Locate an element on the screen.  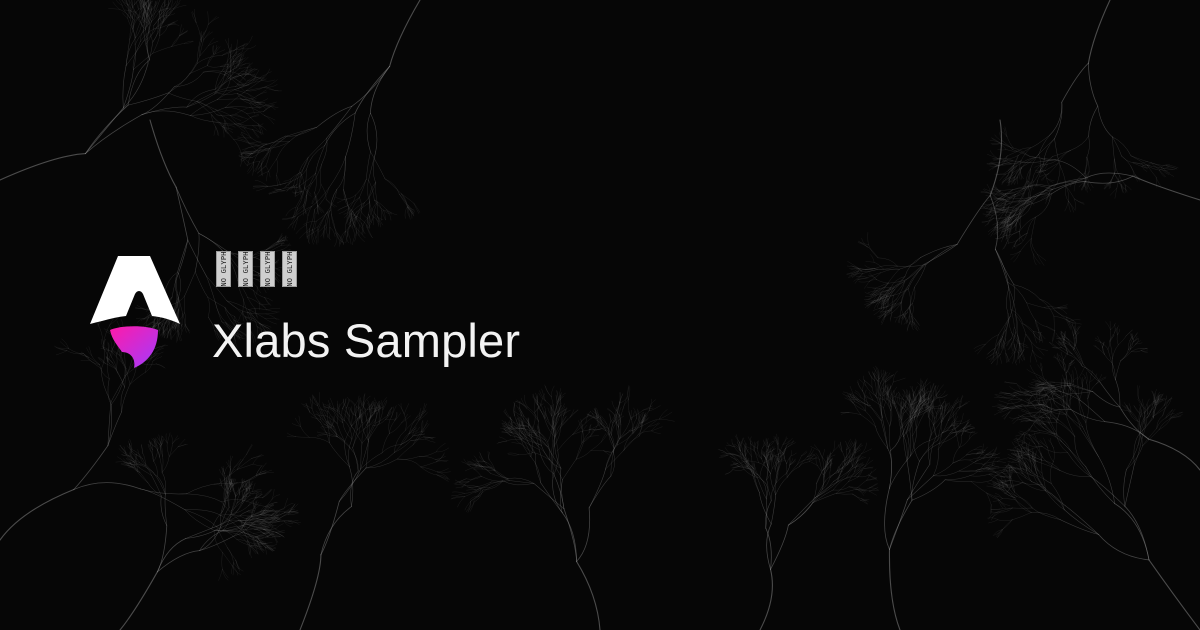
eyebrow-glyph-row: NO GLYPH NO GLYPH NO GLYPH NO GLYPH is located at coordinates (256, 269).